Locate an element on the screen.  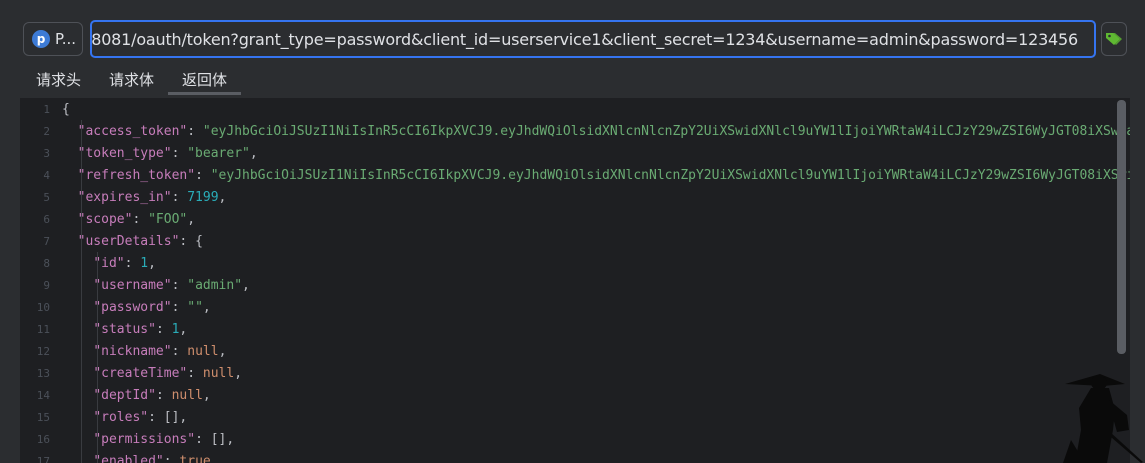
code-line: 14 "deptId": null, is located at coordinates (575, 395).